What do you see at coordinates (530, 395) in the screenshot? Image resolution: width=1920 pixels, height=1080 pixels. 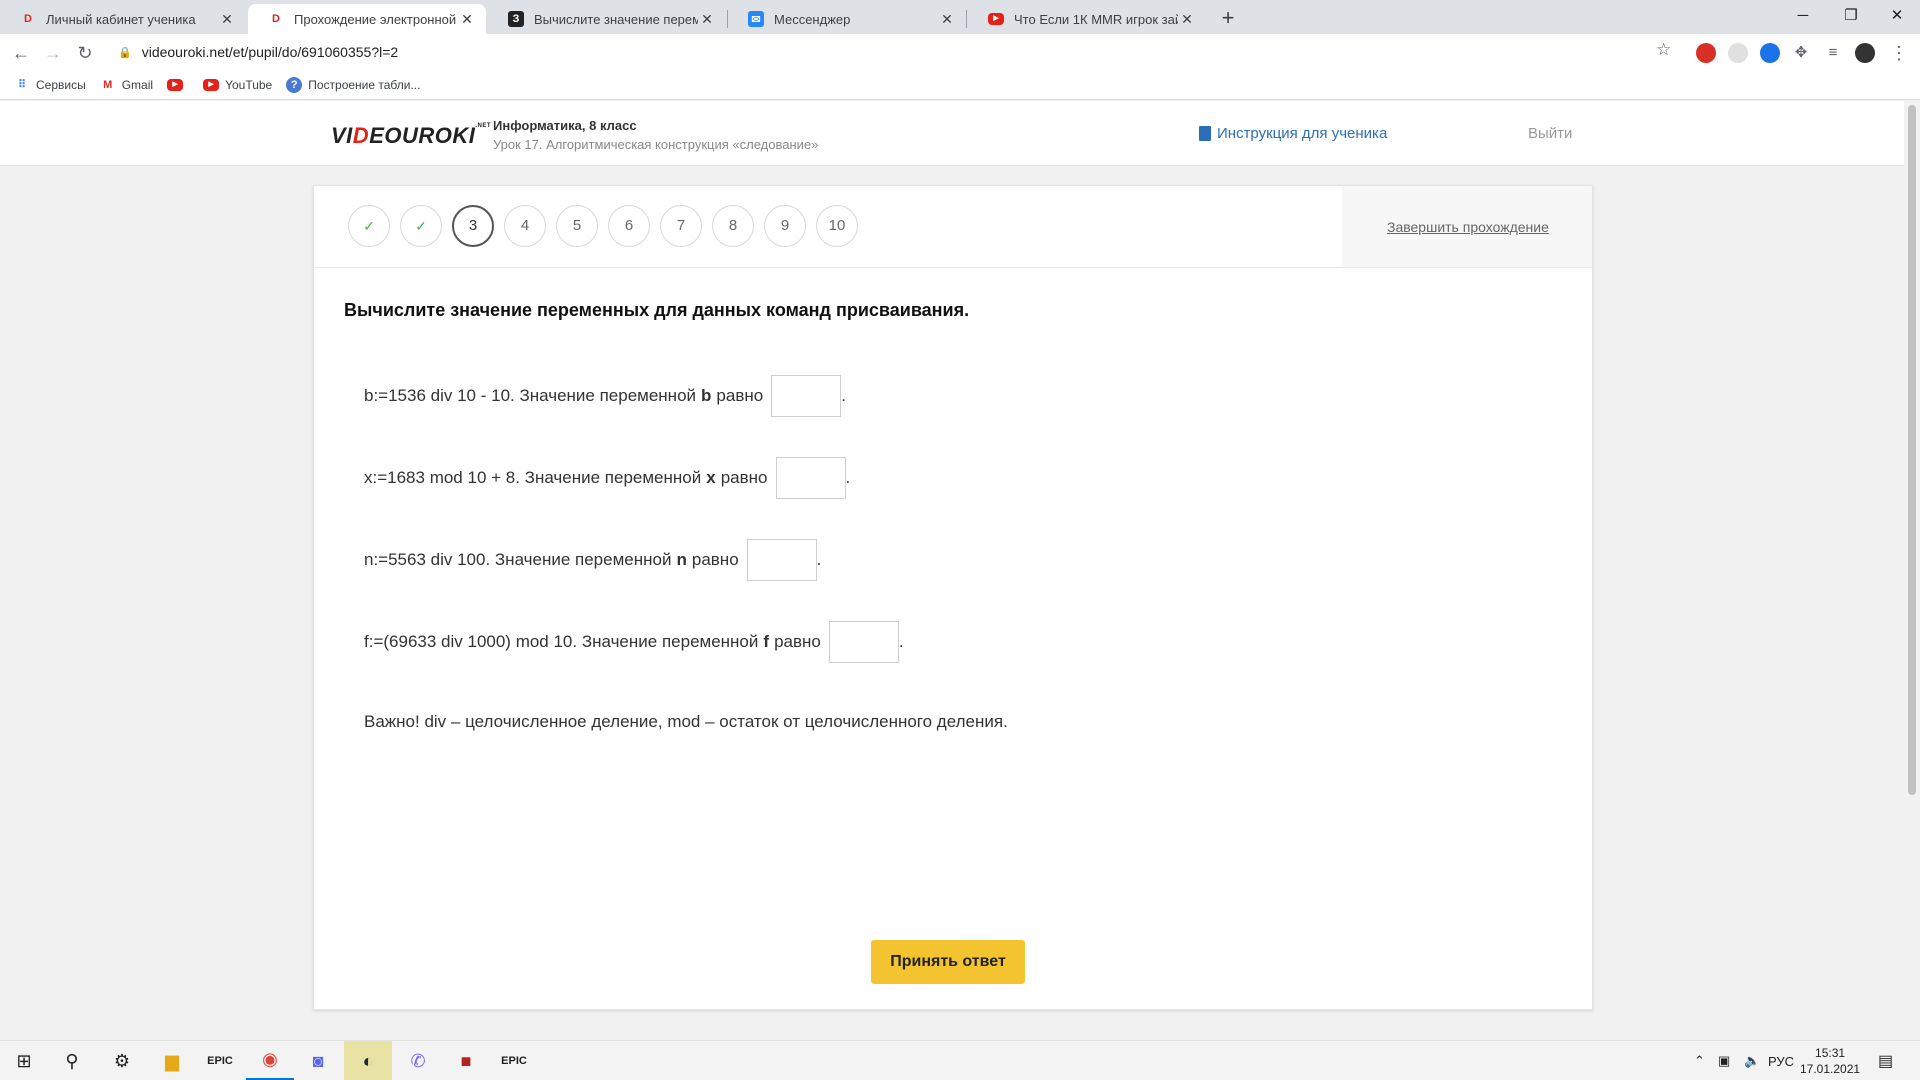 I see `task-expression: b:=1536 div 10 - 10. Значение переменной` at bounding box center [530, 395].